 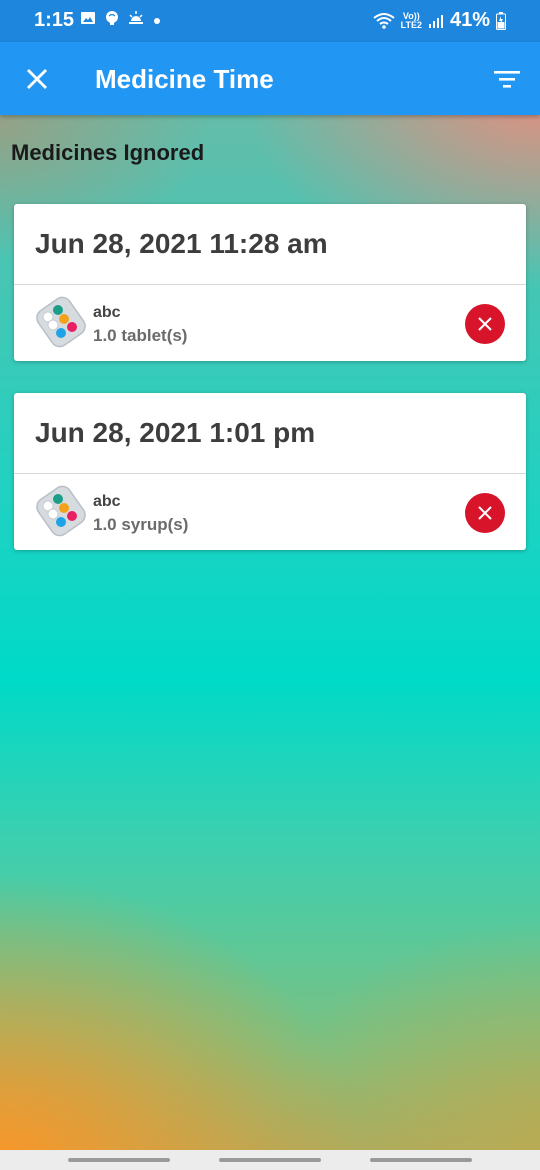 What do you see at coordinates (270, 21) in the screenshot?
I see `status-bar: 1:15 Vo)) LTE2 41%` at bounding box center [270, 21].